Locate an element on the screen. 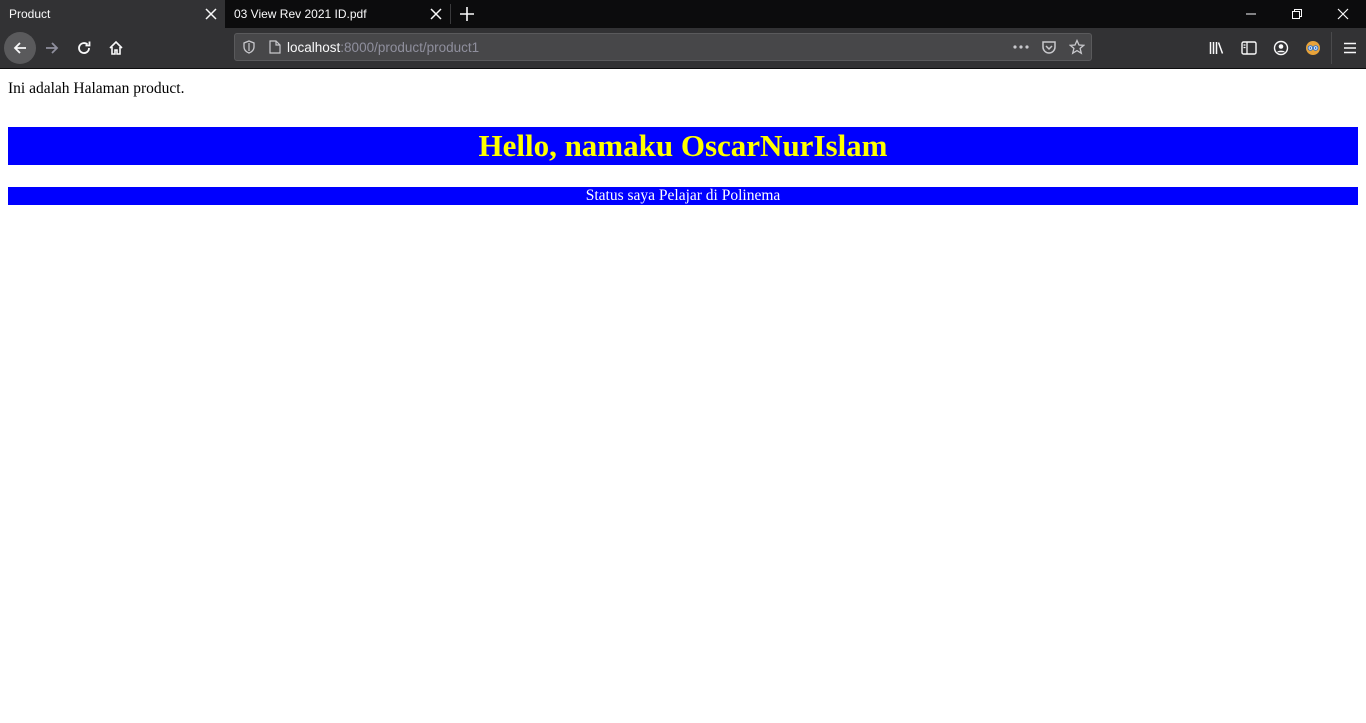 The width and height of the screenshot is (1366, 723). hamburger-menu-icon is located at coordinates (1350, 48).